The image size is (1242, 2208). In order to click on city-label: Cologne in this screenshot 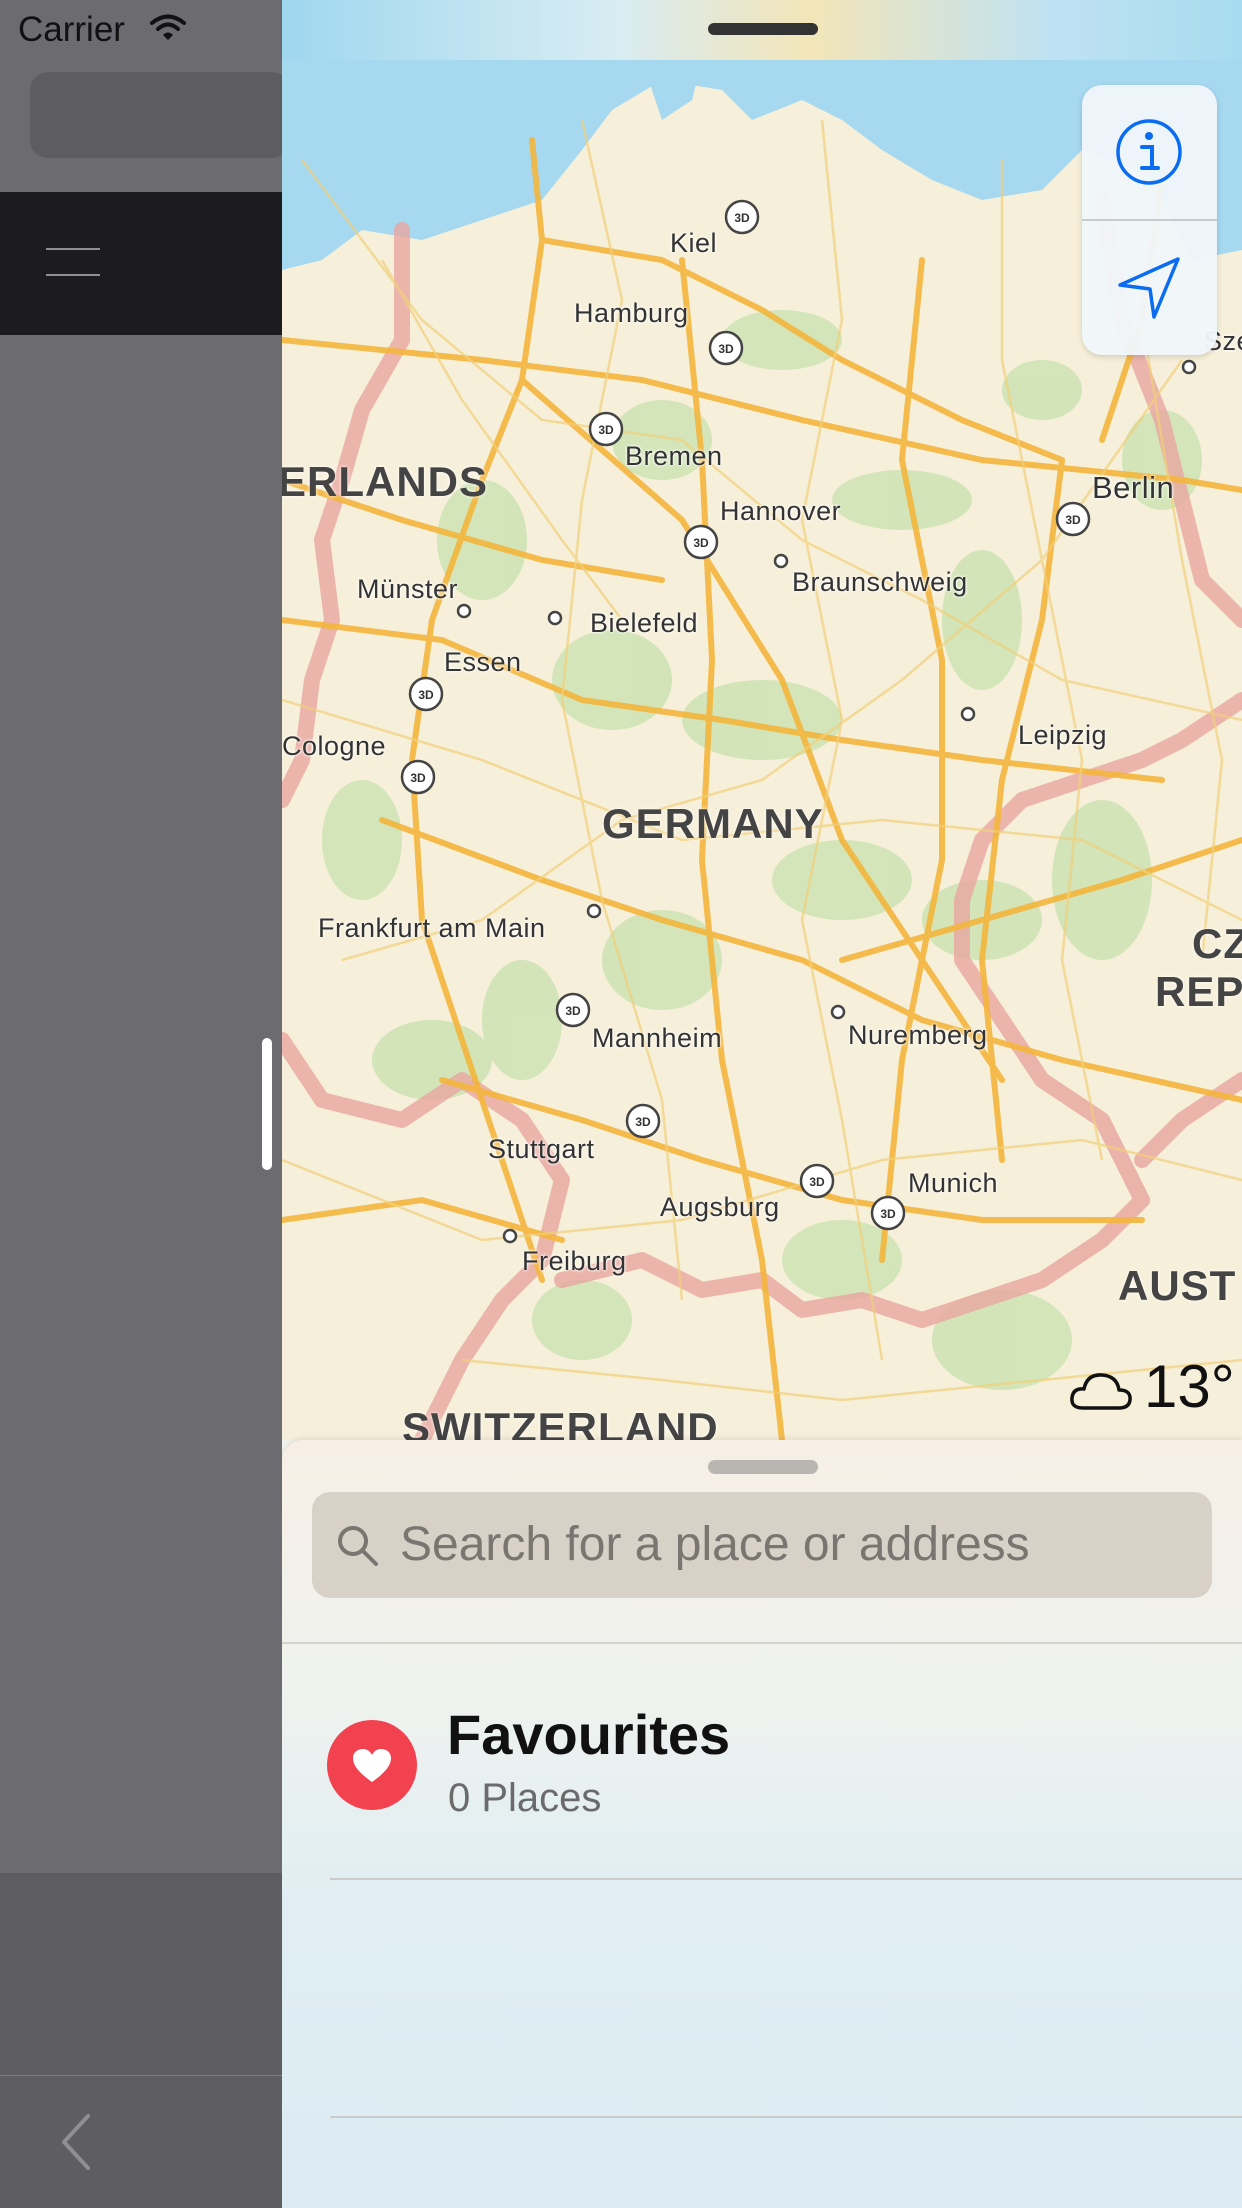, I will do `click(334, 746)`.